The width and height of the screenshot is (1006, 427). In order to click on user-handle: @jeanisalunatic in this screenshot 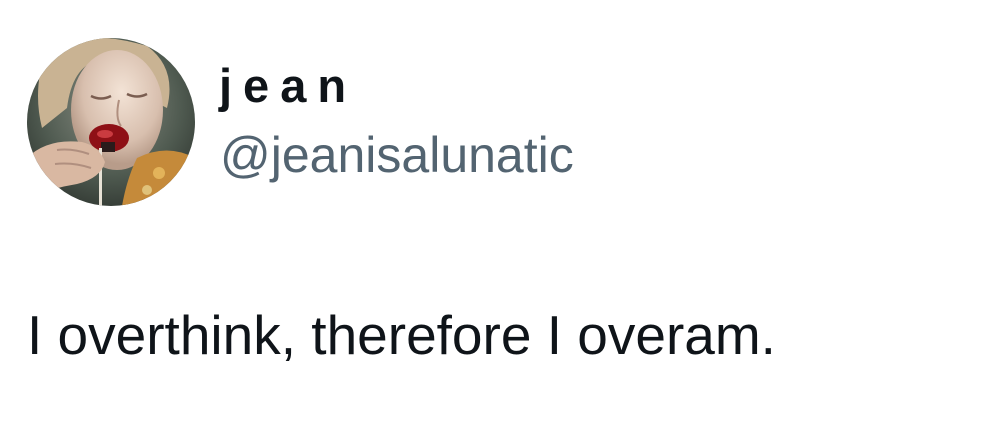, I will do `click(397, 155)`.